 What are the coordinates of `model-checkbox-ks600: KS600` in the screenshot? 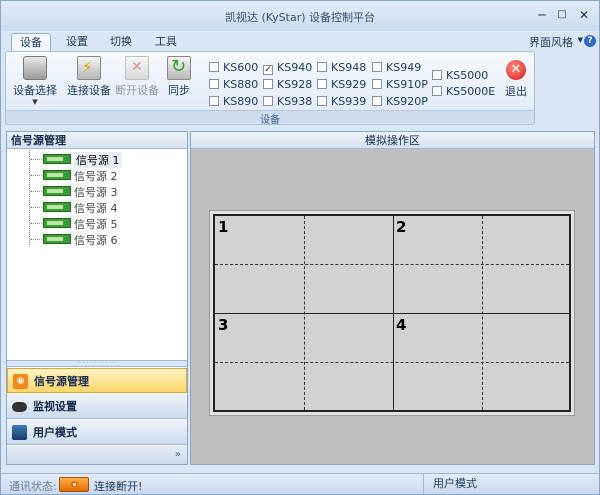 It's located at (233, 67).